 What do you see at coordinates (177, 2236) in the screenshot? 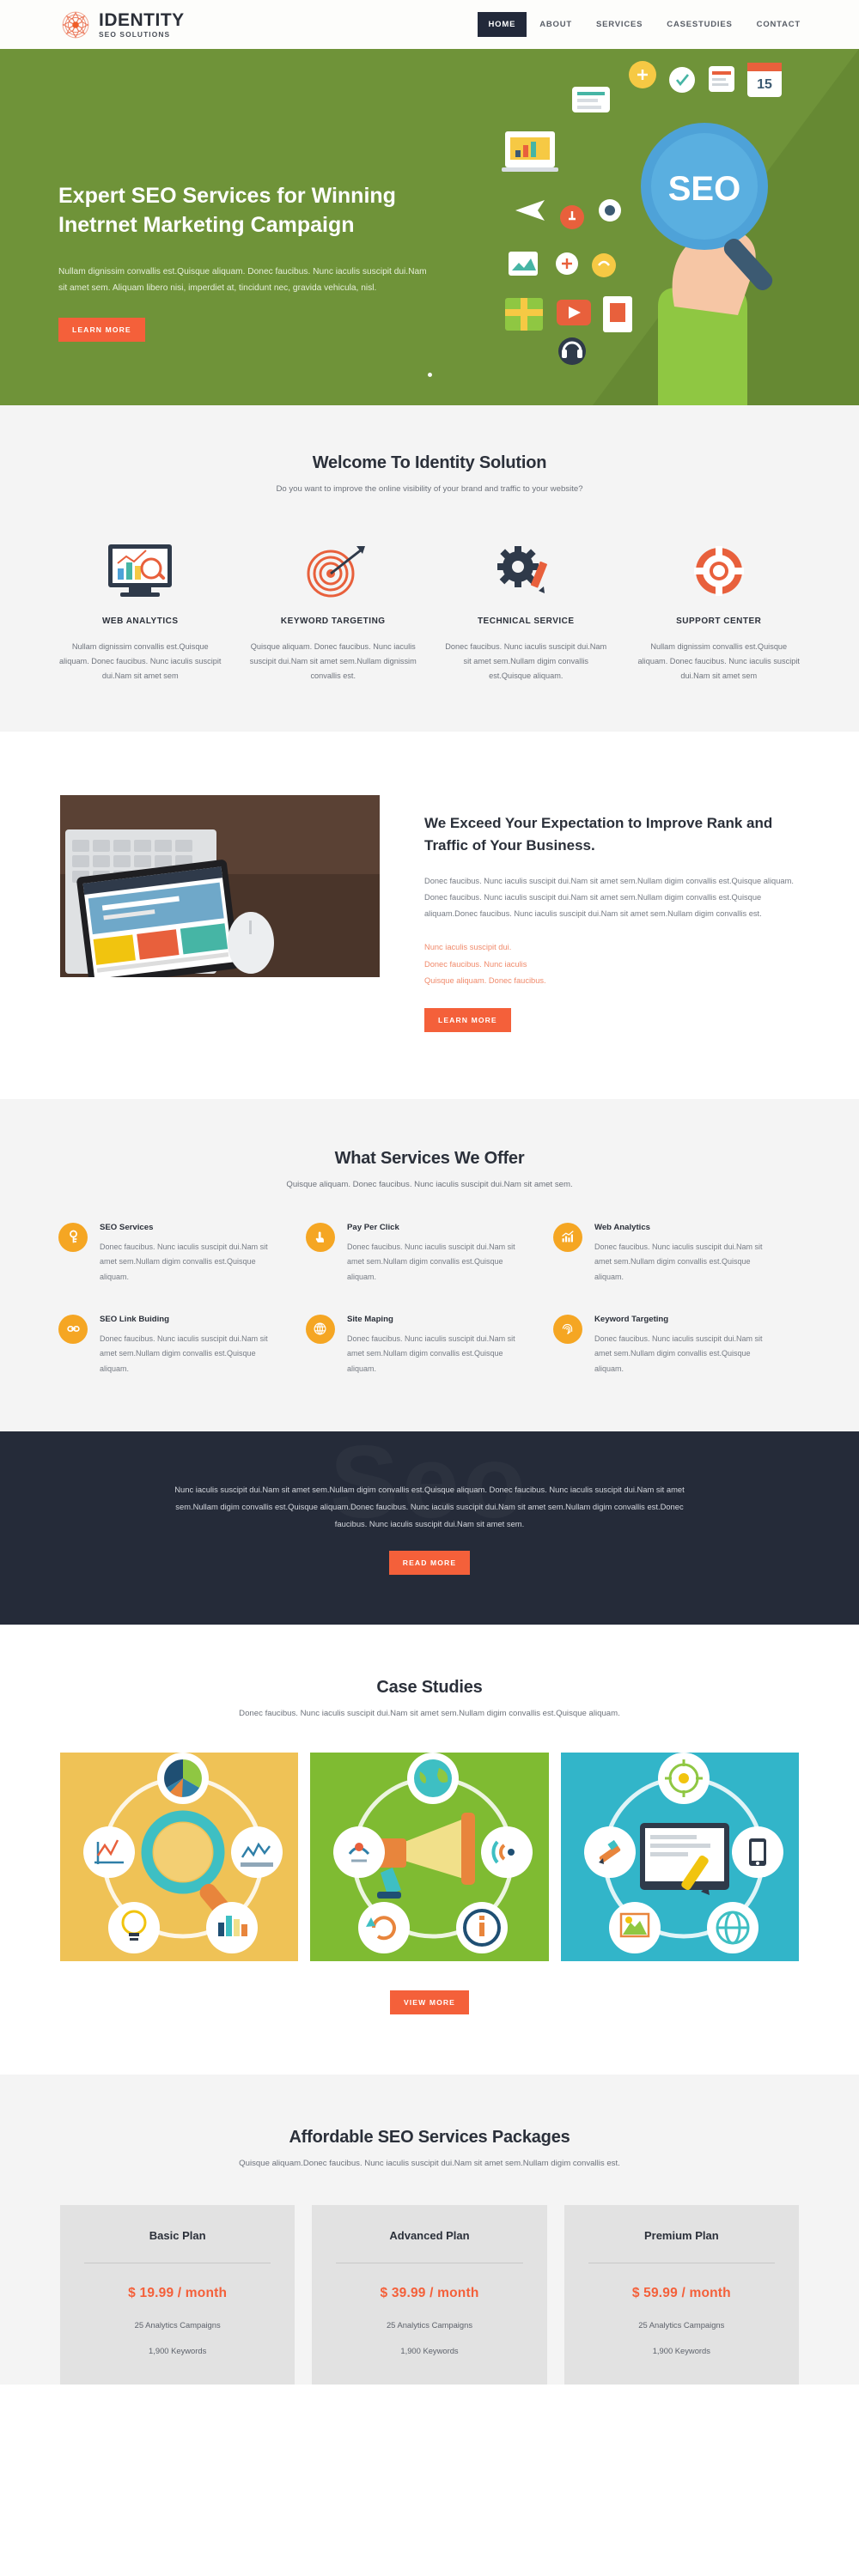
I see `plan-name: Basic Plan` at bounding box center [177, 2236].